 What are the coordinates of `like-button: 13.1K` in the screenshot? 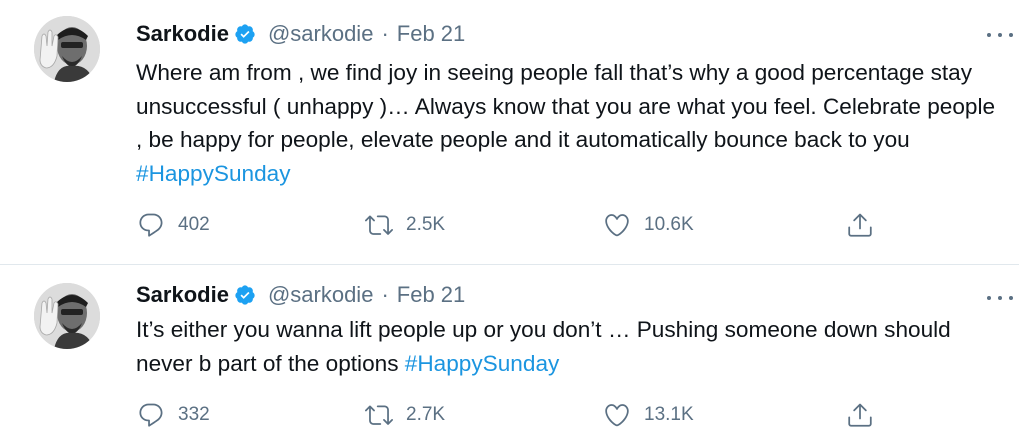 It's located at (648, 415).